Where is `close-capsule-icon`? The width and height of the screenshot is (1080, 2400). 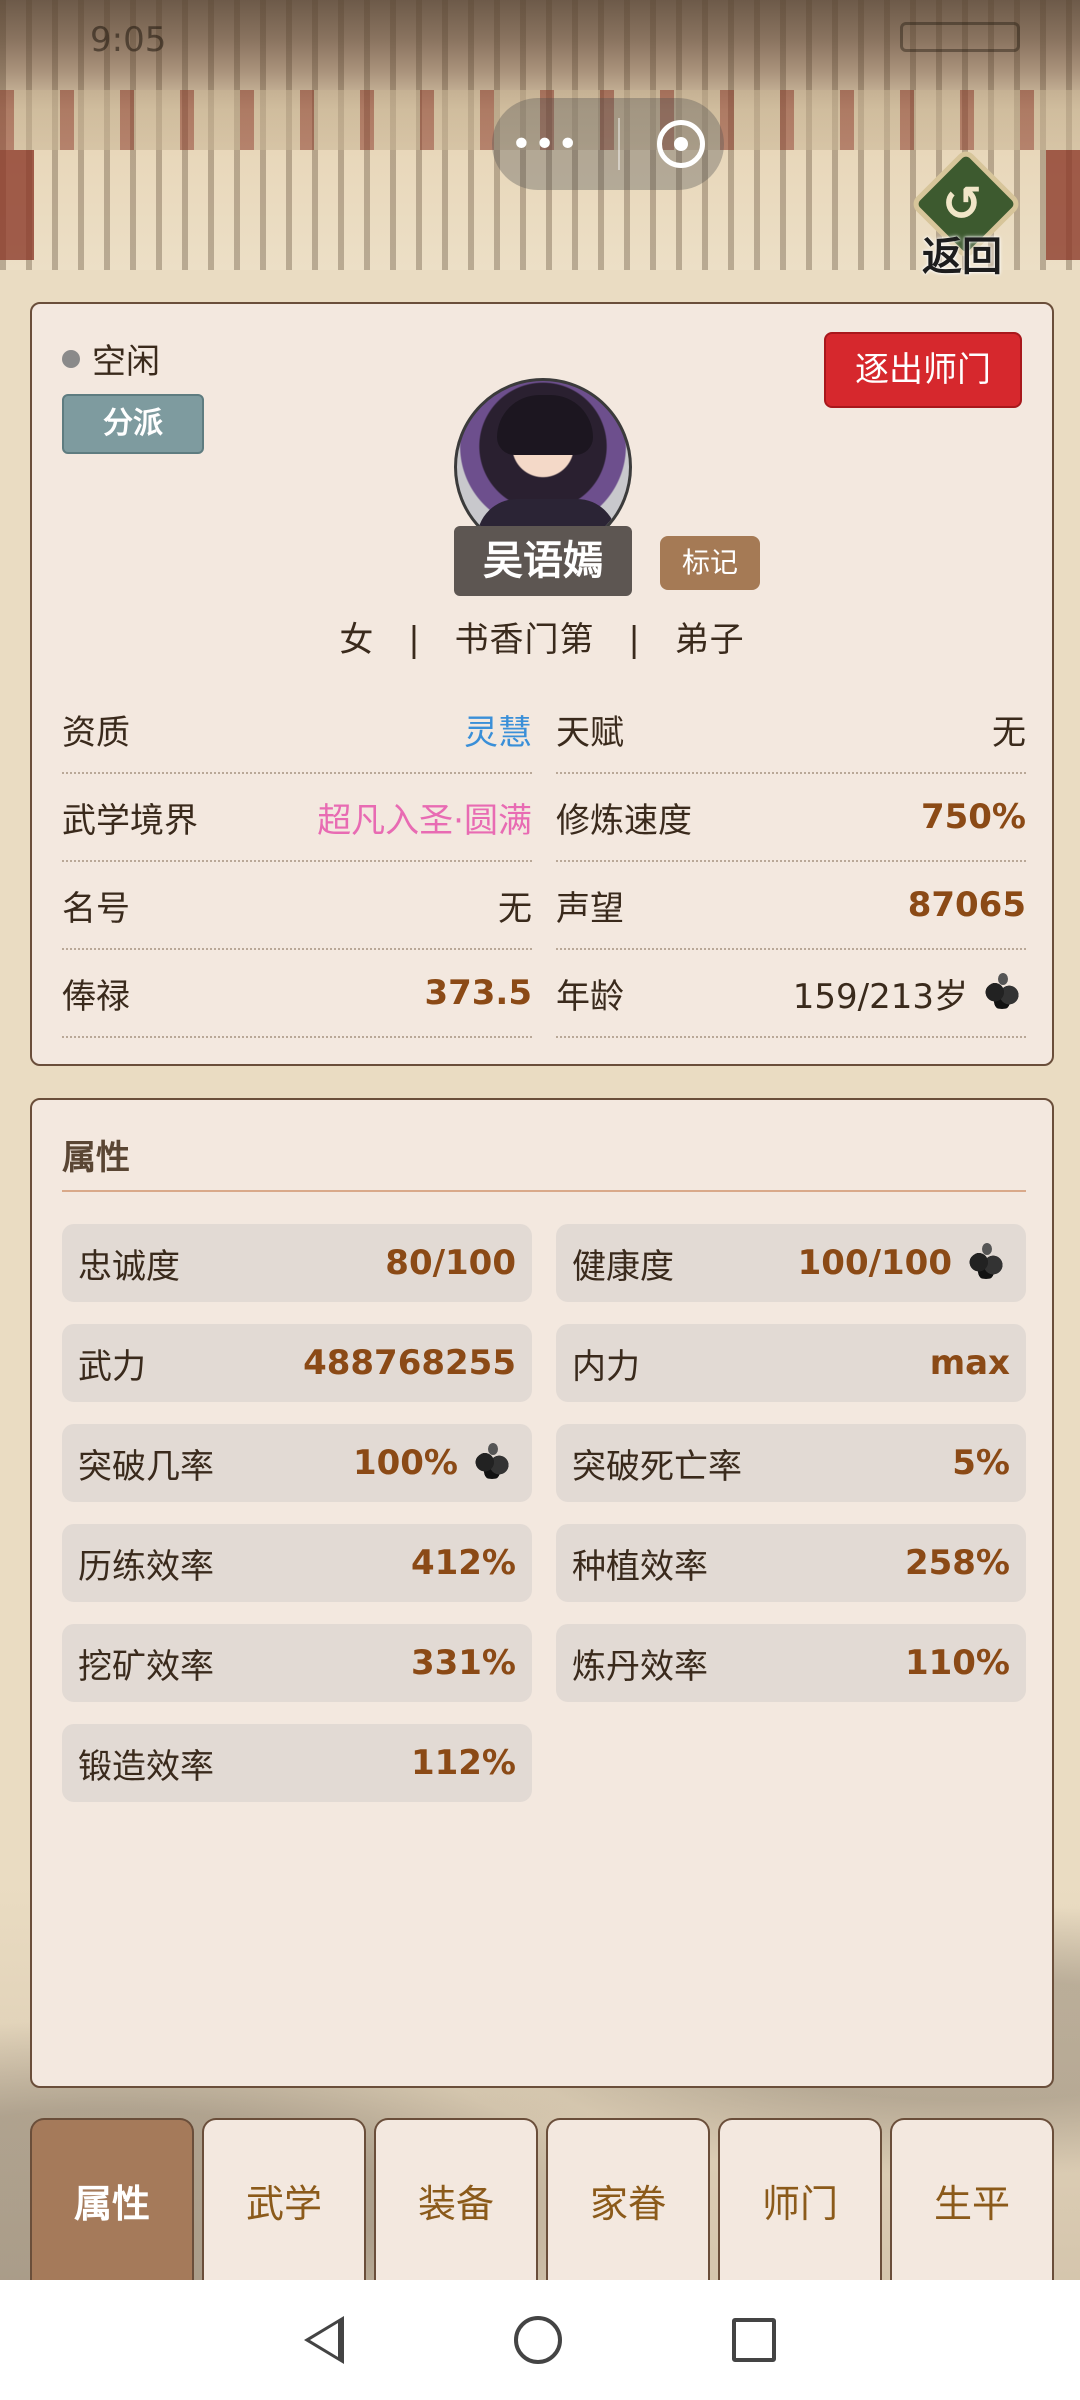
close-capsule-icon is located at coordinates (681, 144).